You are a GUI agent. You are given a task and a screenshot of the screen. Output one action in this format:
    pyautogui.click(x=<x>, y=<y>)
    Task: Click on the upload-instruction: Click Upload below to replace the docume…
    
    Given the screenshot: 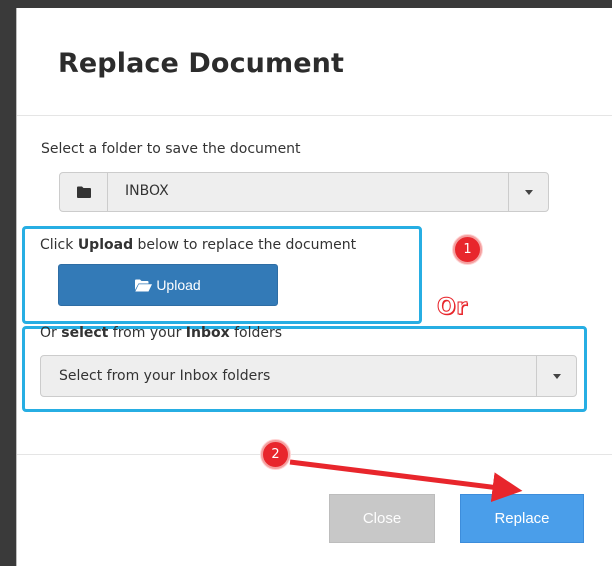 What is the action you would take?
    pyautogui.click(x=198, y=245)
    